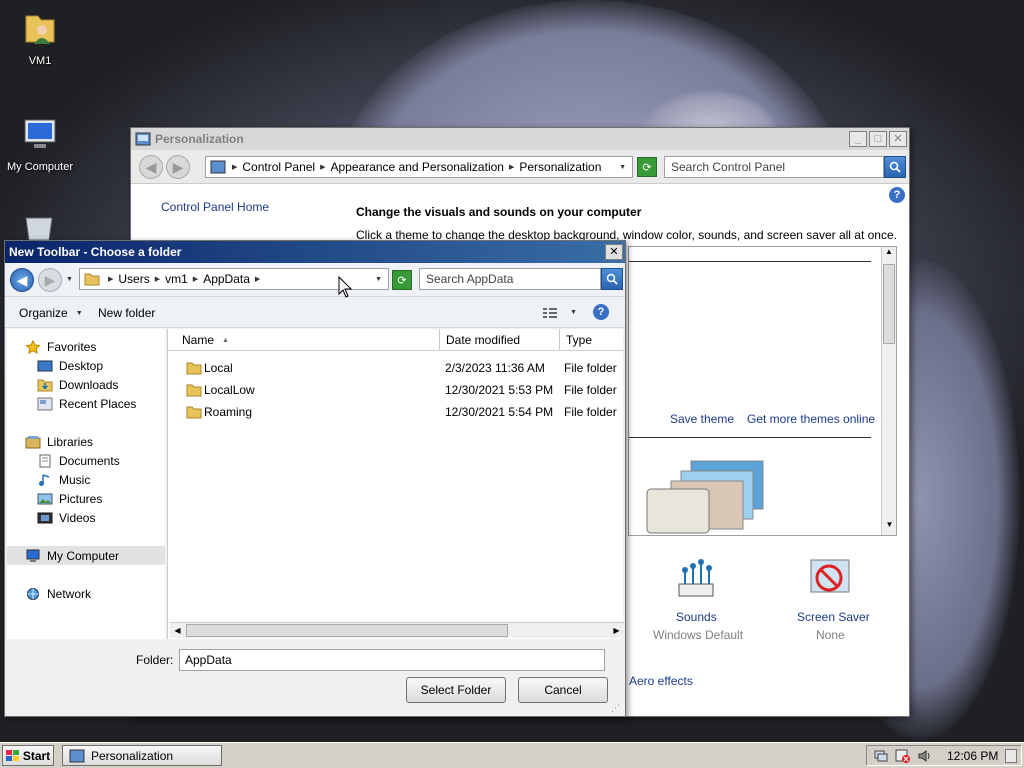  What do you see at coordinates (903, 756) in the screenshot?
I see `security-alert-icon` at bounding box center [903, 756].